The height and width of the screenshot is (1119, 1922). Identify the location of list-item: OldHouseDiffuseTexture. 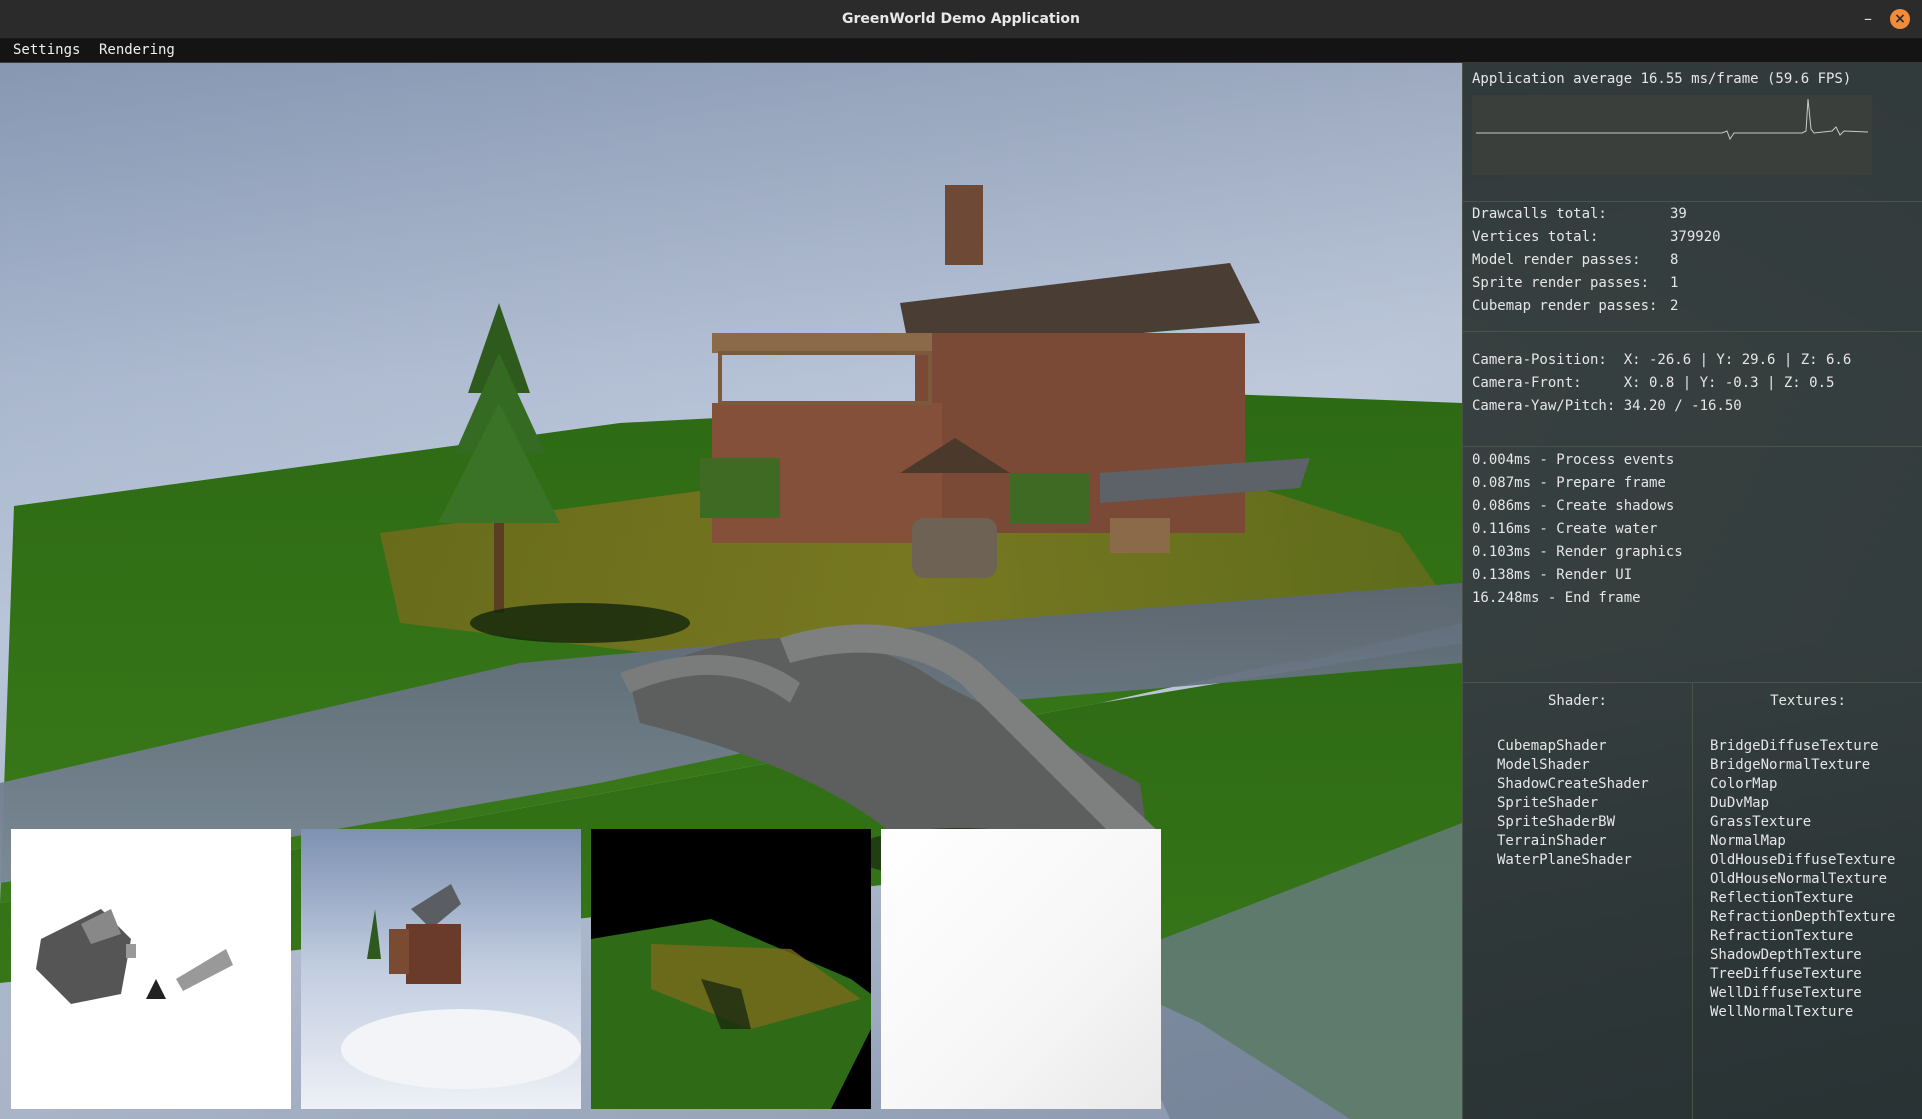
(1803, 860).